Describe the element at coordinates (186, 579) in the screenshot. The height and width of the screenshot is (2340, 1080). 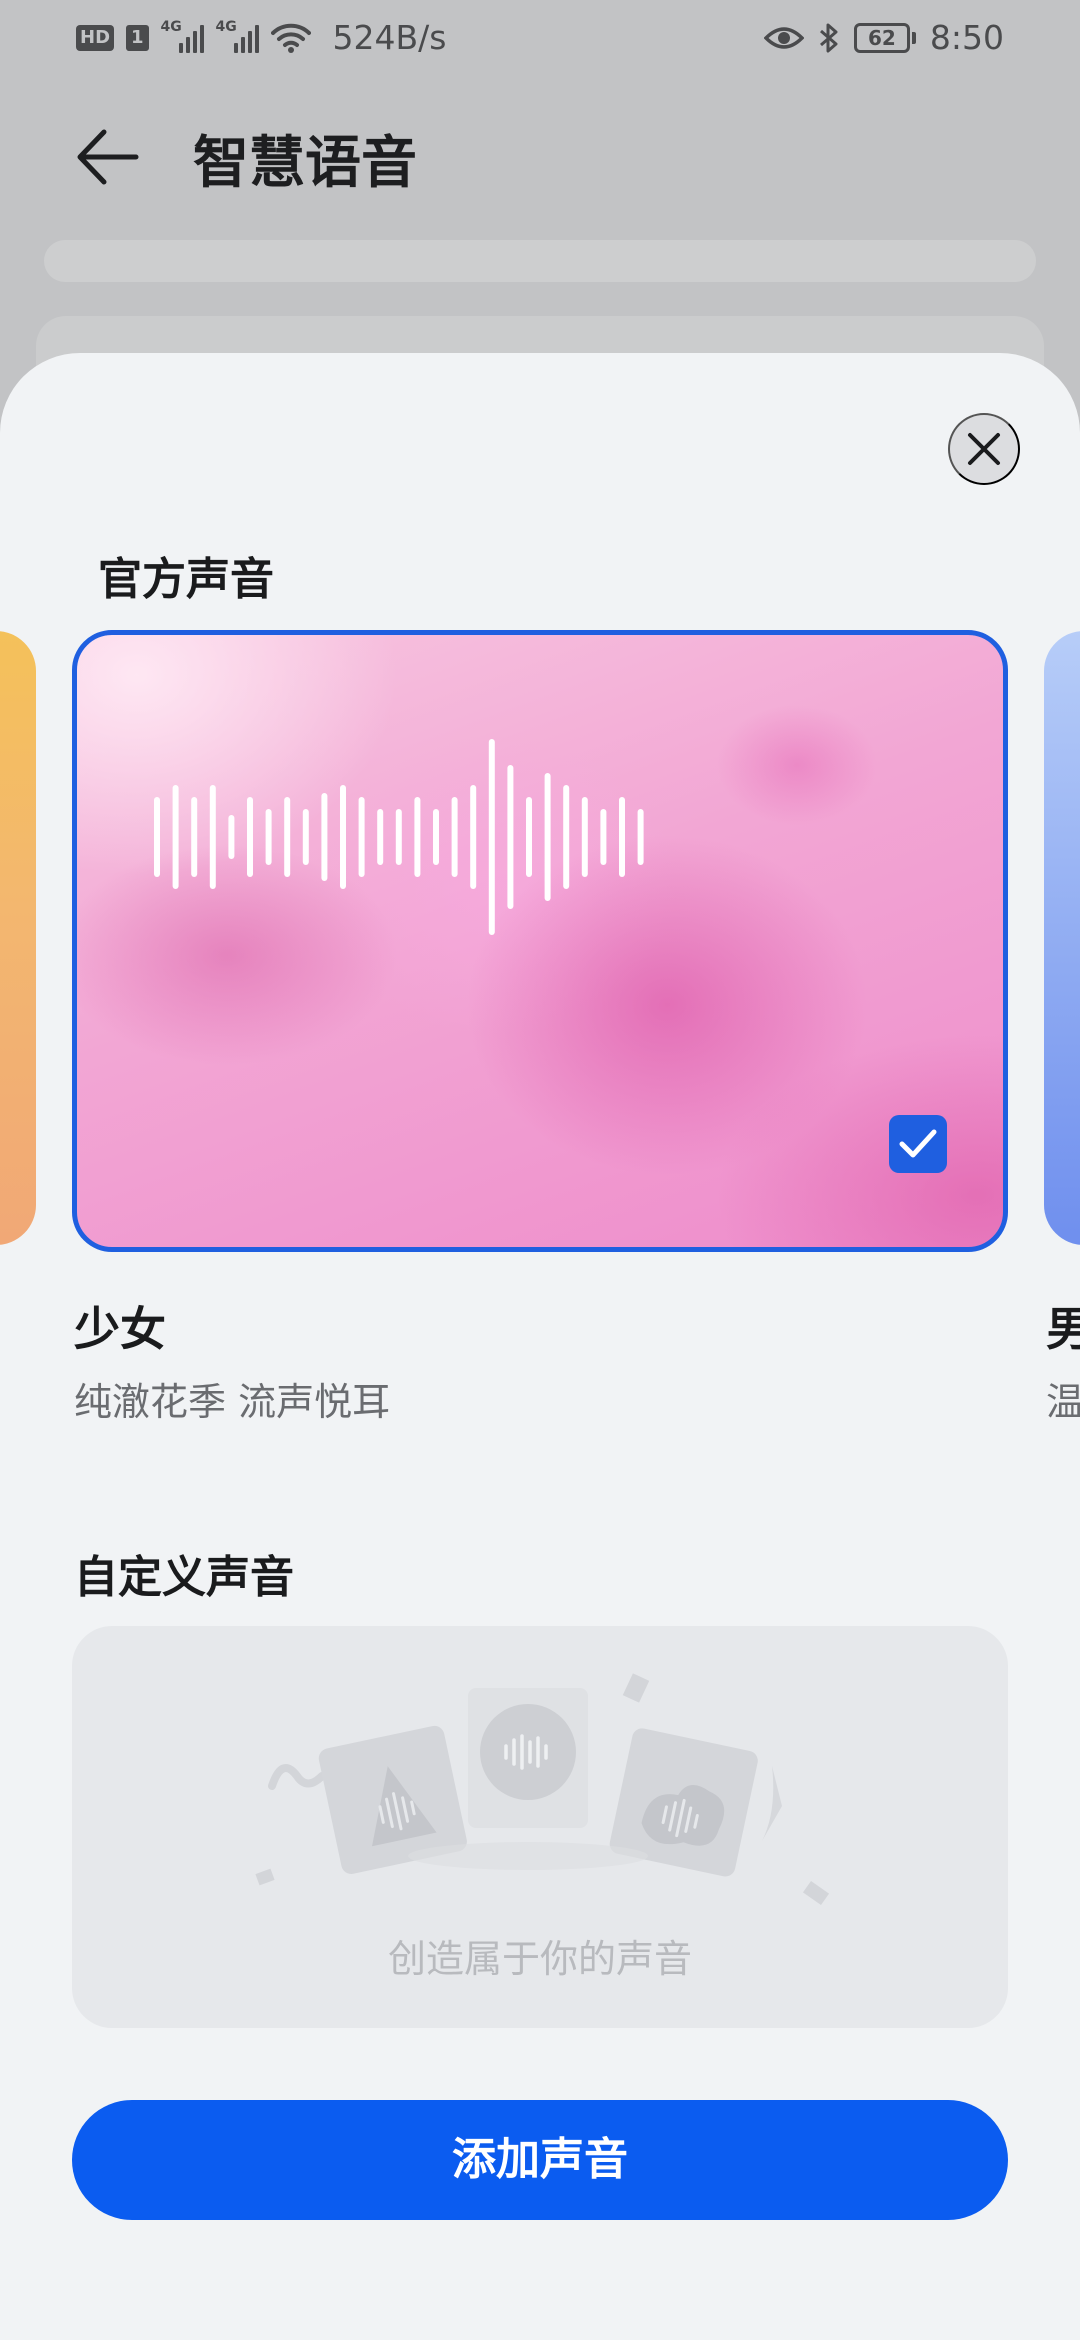
I see `official-voices-title: 官方声音` at that location.